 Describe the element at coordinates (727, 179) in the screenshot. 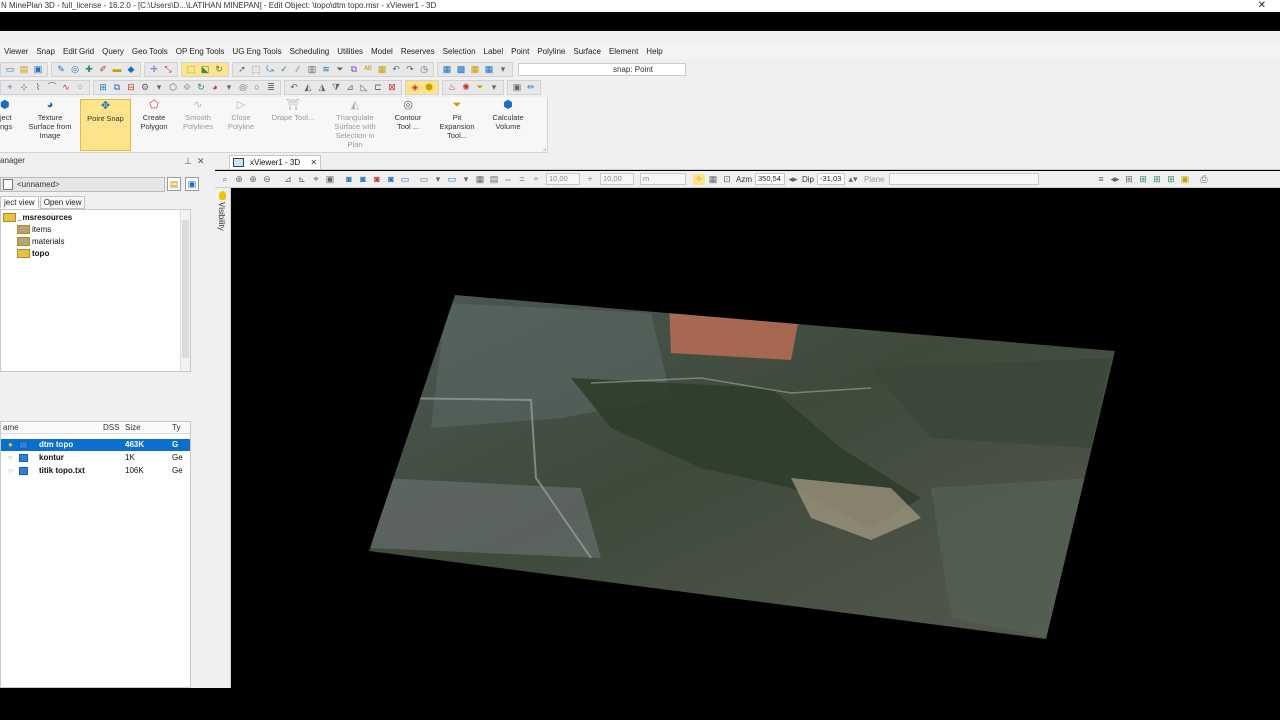

I see `compass-icon: ⊡` at that location.